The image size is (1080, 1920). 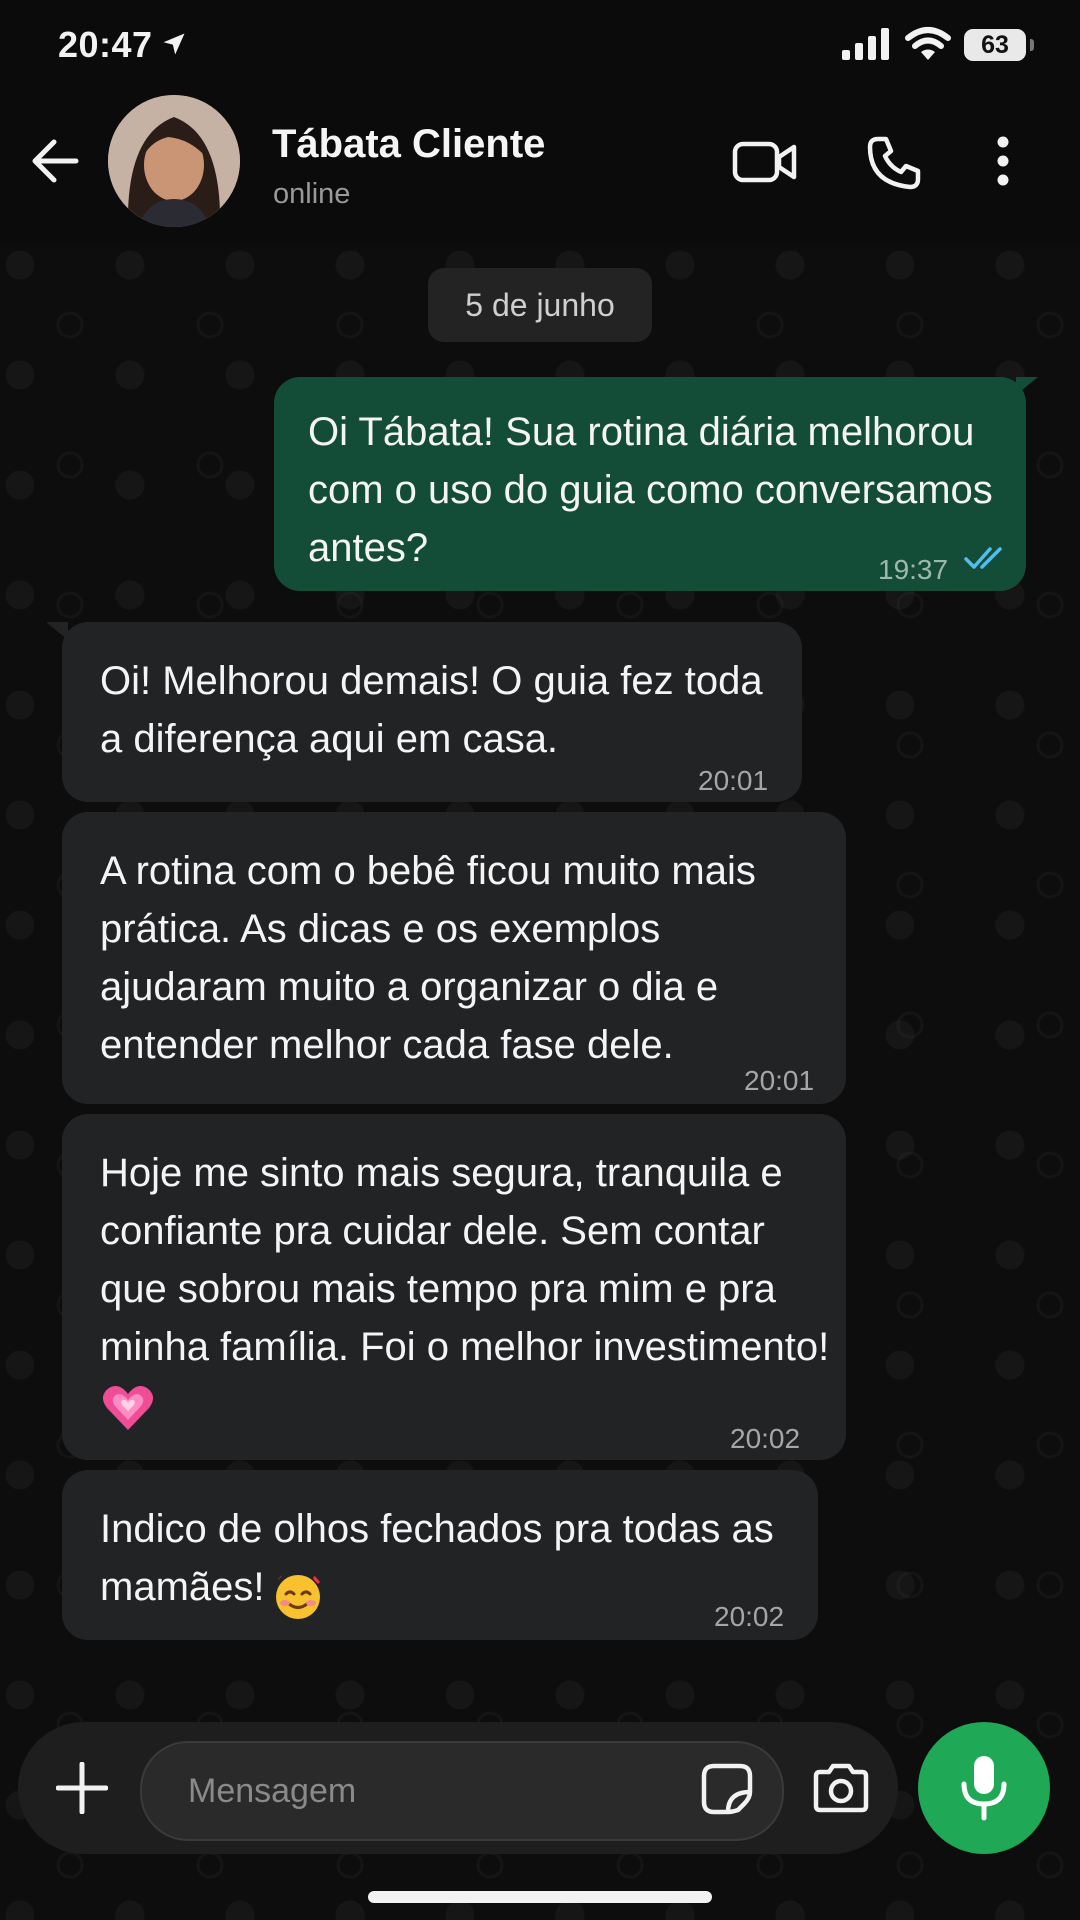 What do you see at coordinates (298, 1595) in the screenshot?
I see `smiling-face-with-hearts-emoji-icon` at bounding box center [298, 1595].